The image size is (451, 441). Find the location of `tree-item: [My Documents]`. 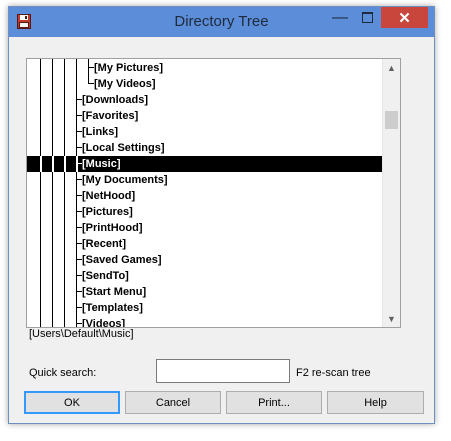

tree-item: [My Documents] is located at coordinates (205, 180).